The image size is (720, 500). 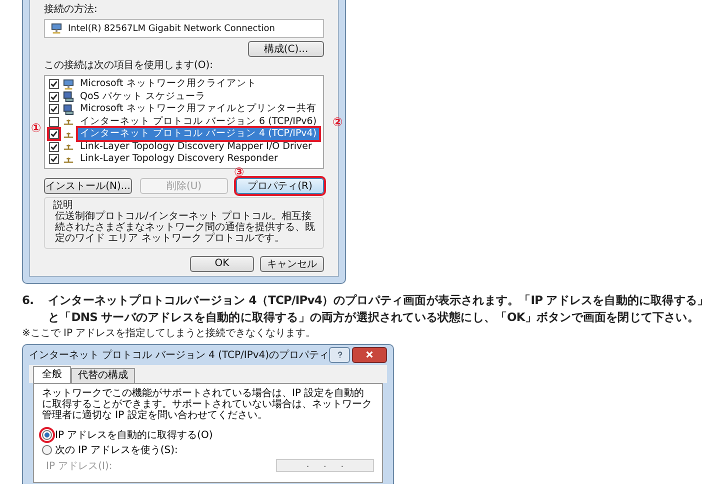 I want to click on network-adapter-icon, so click(x=56, y=28).